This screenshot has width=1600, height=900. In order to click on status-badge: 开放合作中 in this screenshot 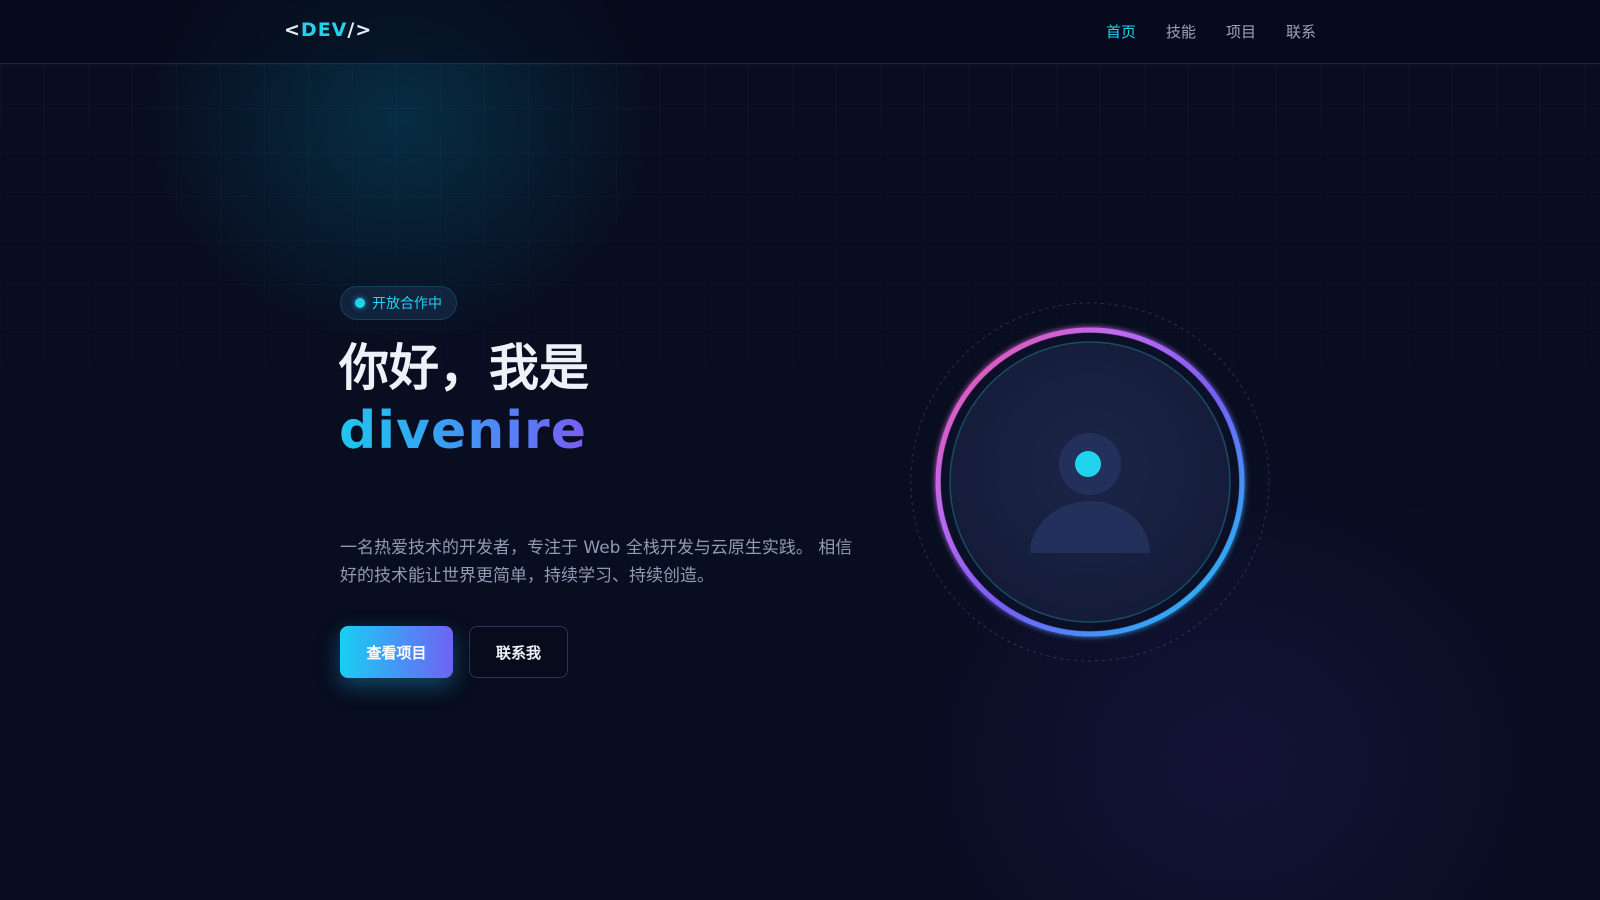, I will do `click(398, 303)`.